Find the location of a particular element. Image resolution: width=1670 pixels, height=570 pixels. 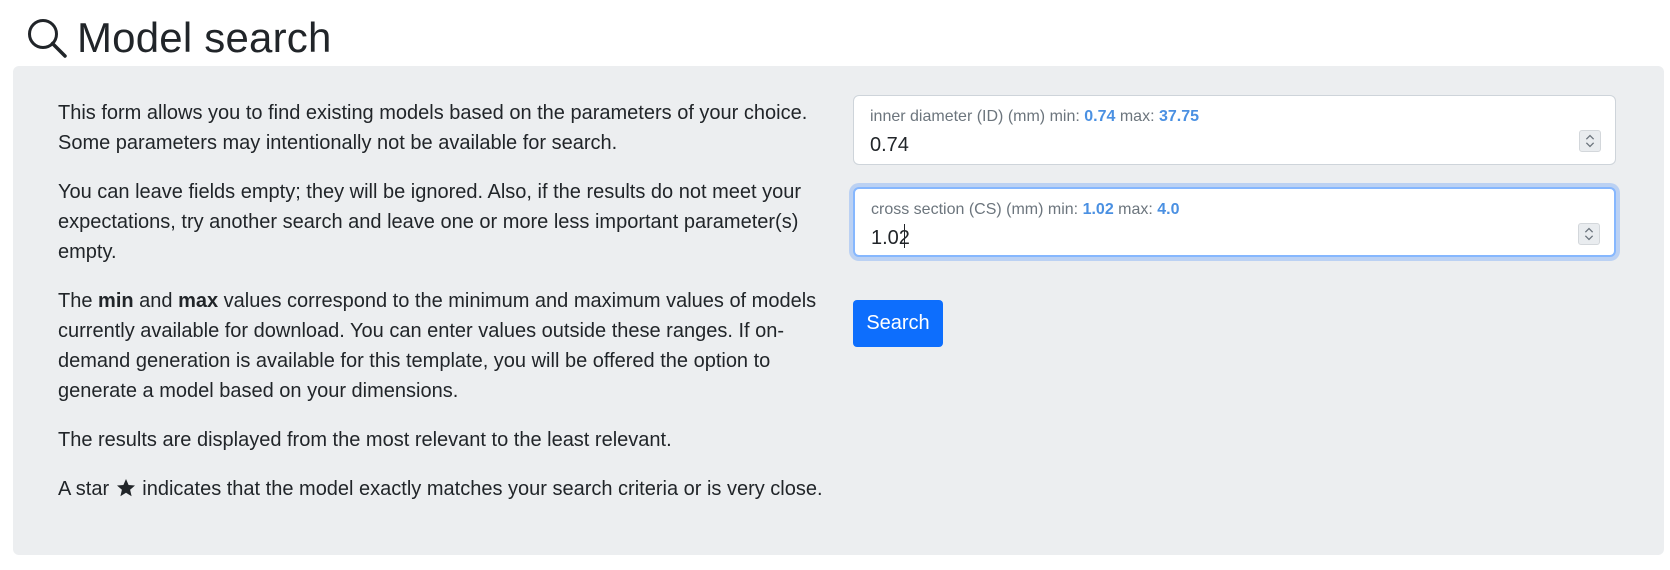

max-value: 4.0 is located at coordinates (1168, 209).